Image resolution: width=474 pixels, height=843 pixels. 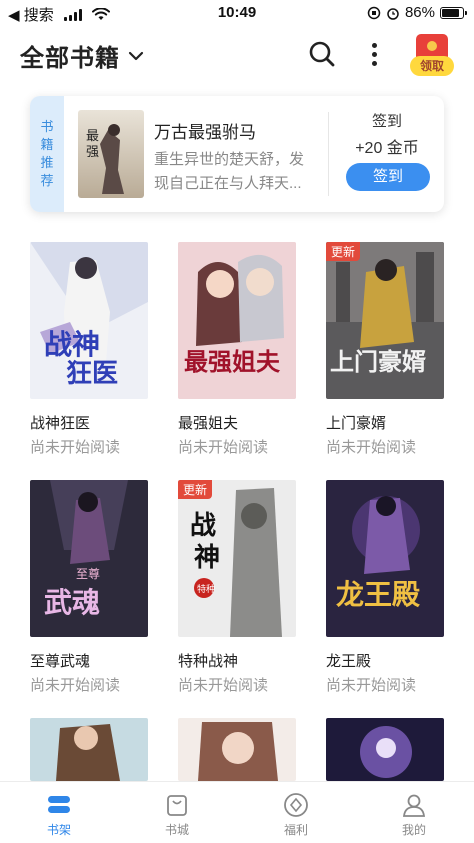 I want to click on divider, so click(x=328, y=154).